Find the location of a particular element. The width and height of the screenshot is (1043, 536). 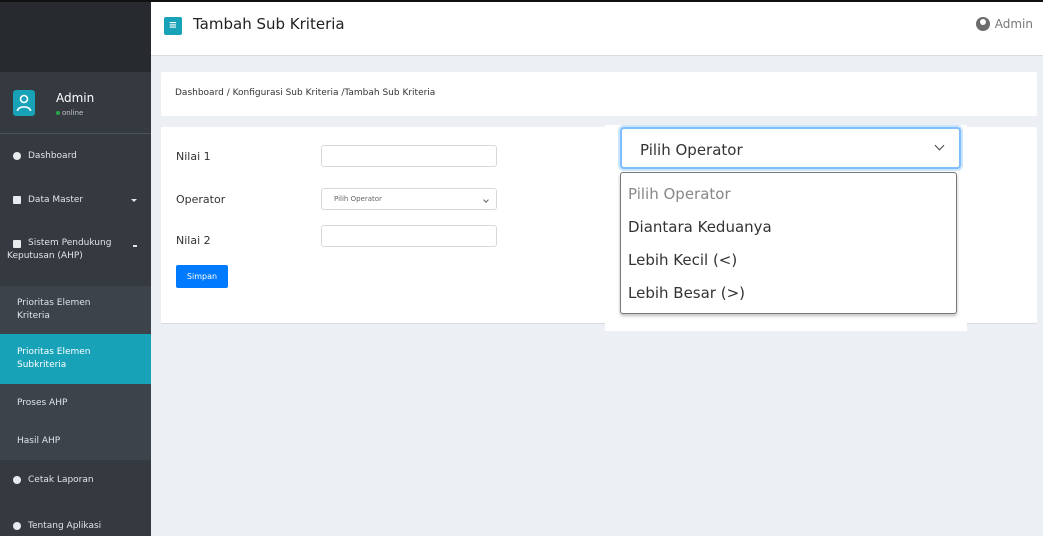

sidebar-item-label: Dashboard is located at coordinates (52, 156).